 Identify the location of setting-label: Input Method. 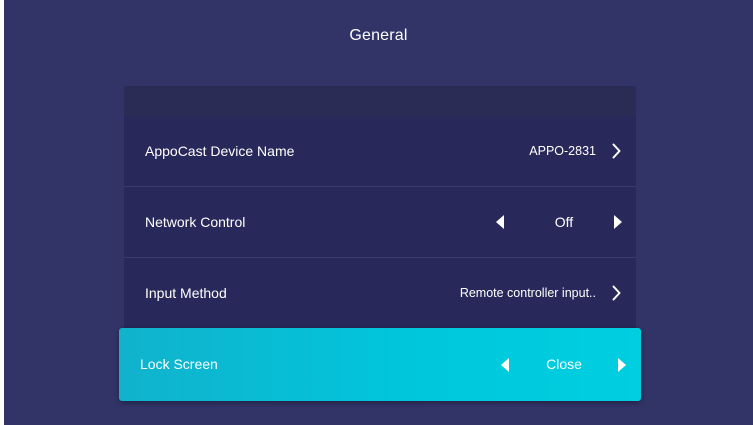
(186, 293).